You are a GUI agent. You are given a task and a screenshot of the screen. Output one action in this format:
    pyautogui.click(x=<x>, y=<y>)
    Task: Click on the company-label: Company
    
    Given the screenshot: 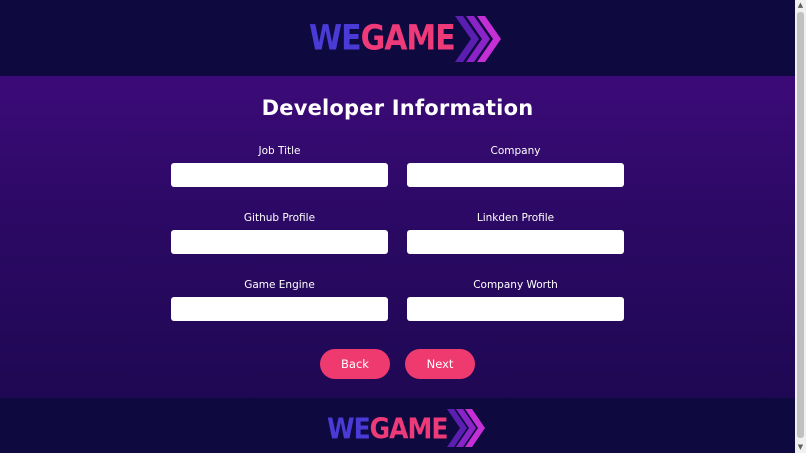 What is the action you would take?
    pyautogui.click(x=515, y=151)
    